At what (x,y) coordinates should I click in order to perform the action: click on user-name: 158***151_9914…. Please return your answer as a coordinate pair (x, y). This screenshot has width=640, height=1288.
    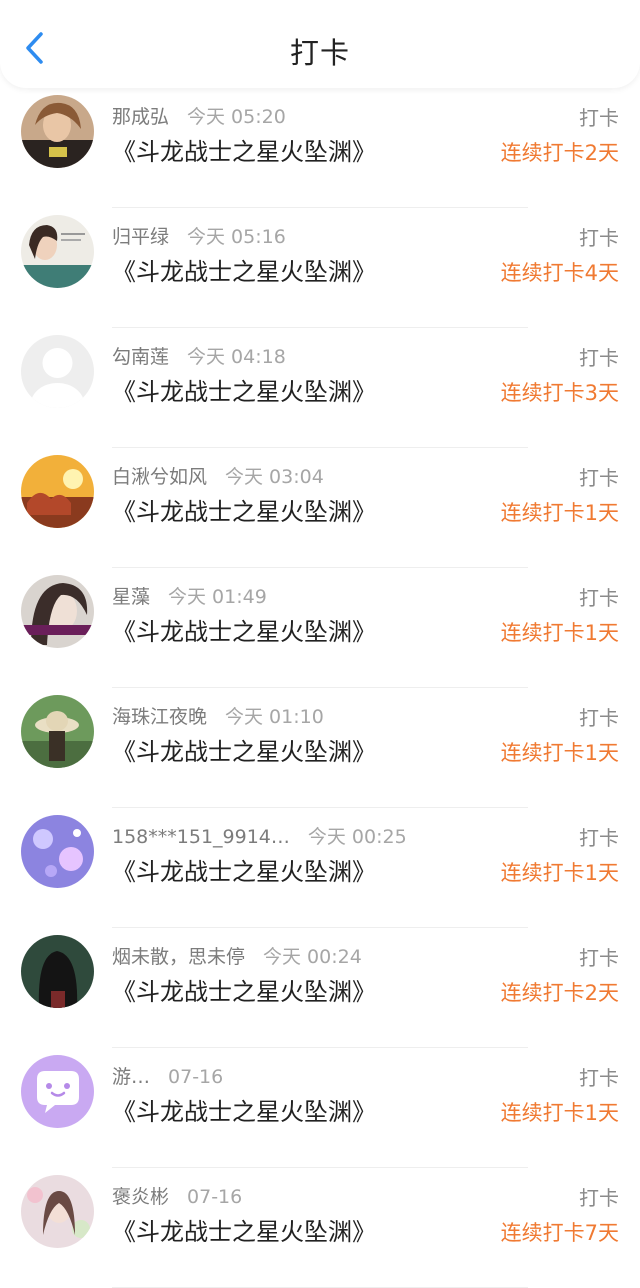
    Looking at the image, I should click on (201, 837).